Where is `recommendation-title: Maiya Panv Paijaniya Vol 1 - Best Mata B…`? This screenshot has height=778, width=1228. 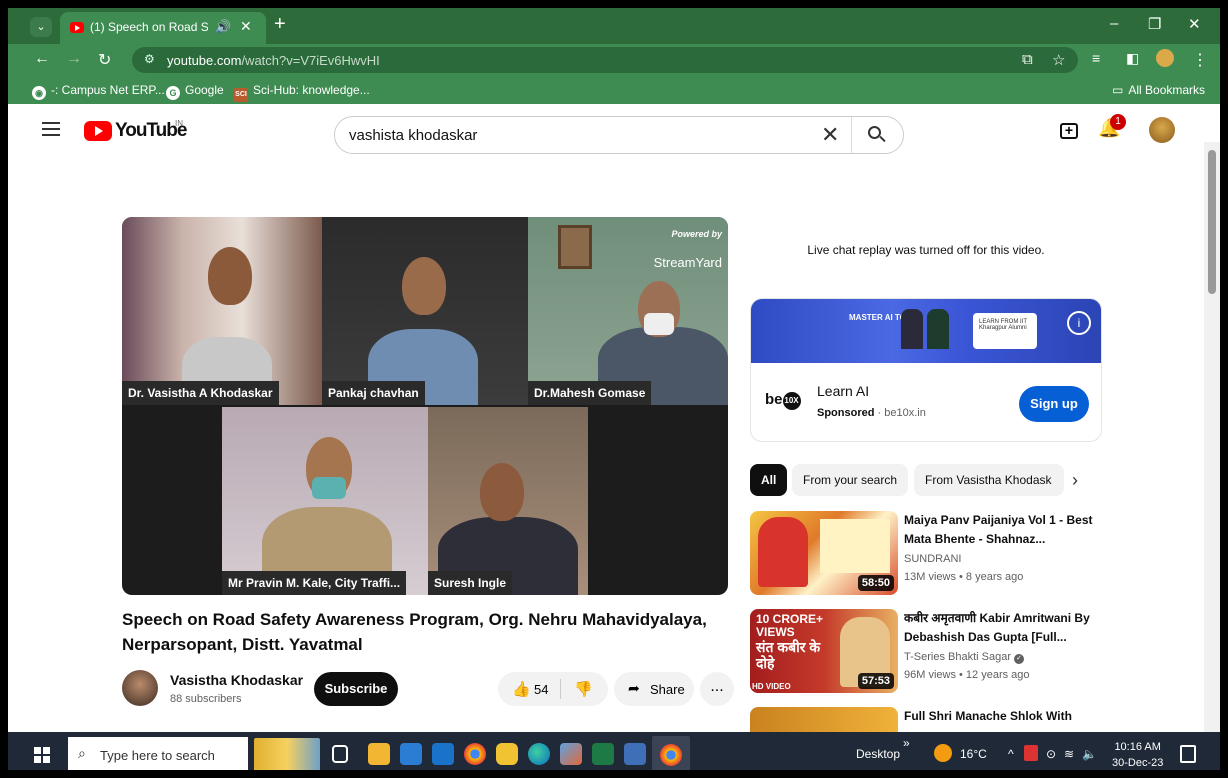 recommendation-title: Maiya Panv Paijaniya Vol 1 - Best Mata B… is located at coordinates (999, 530).